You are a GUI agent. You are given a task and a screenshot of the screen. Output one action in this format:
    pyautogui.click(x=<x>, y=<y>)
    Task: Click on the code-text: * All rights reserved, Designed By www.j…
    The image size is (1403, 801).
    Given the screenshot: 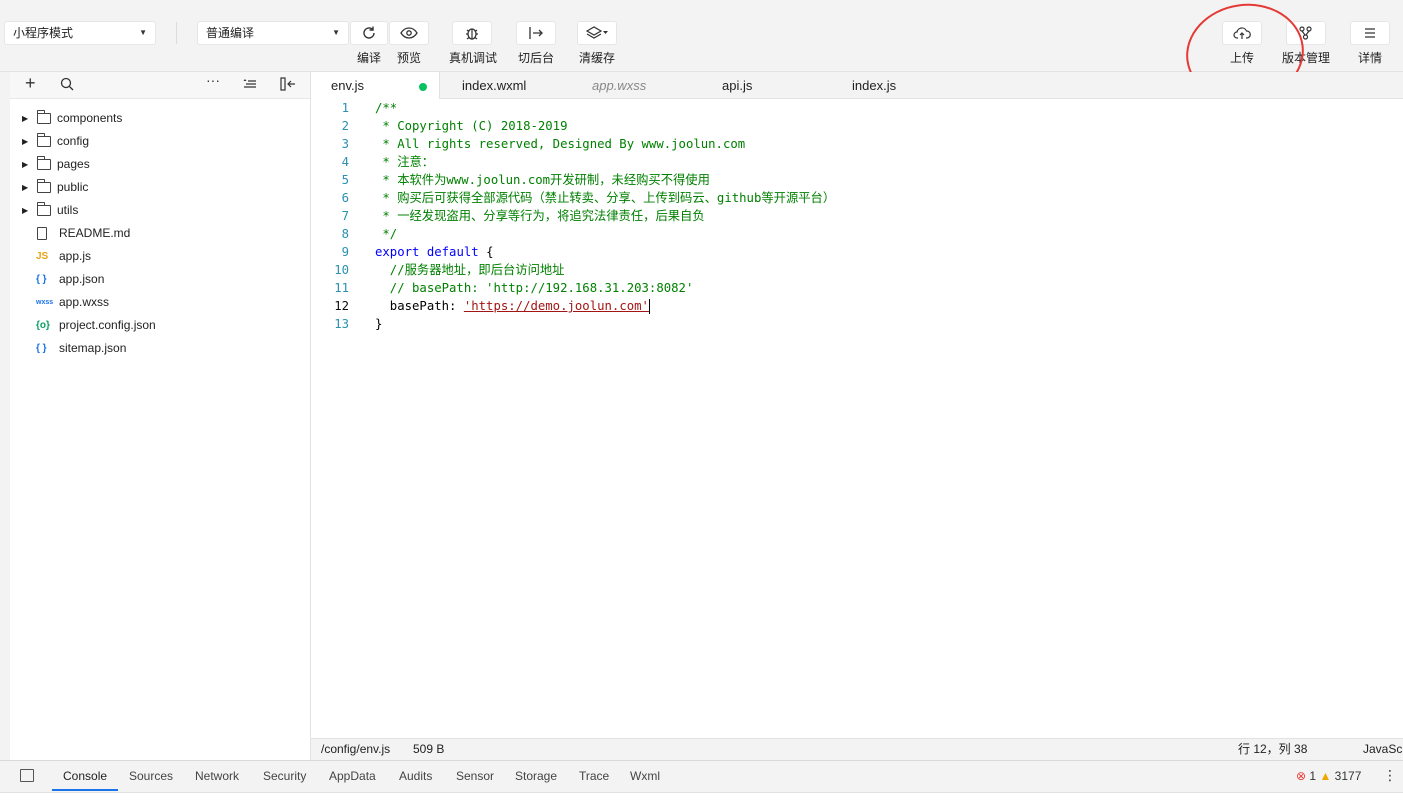 What is the action you would take?
    pyautogui.click(x=560, y=144)
    